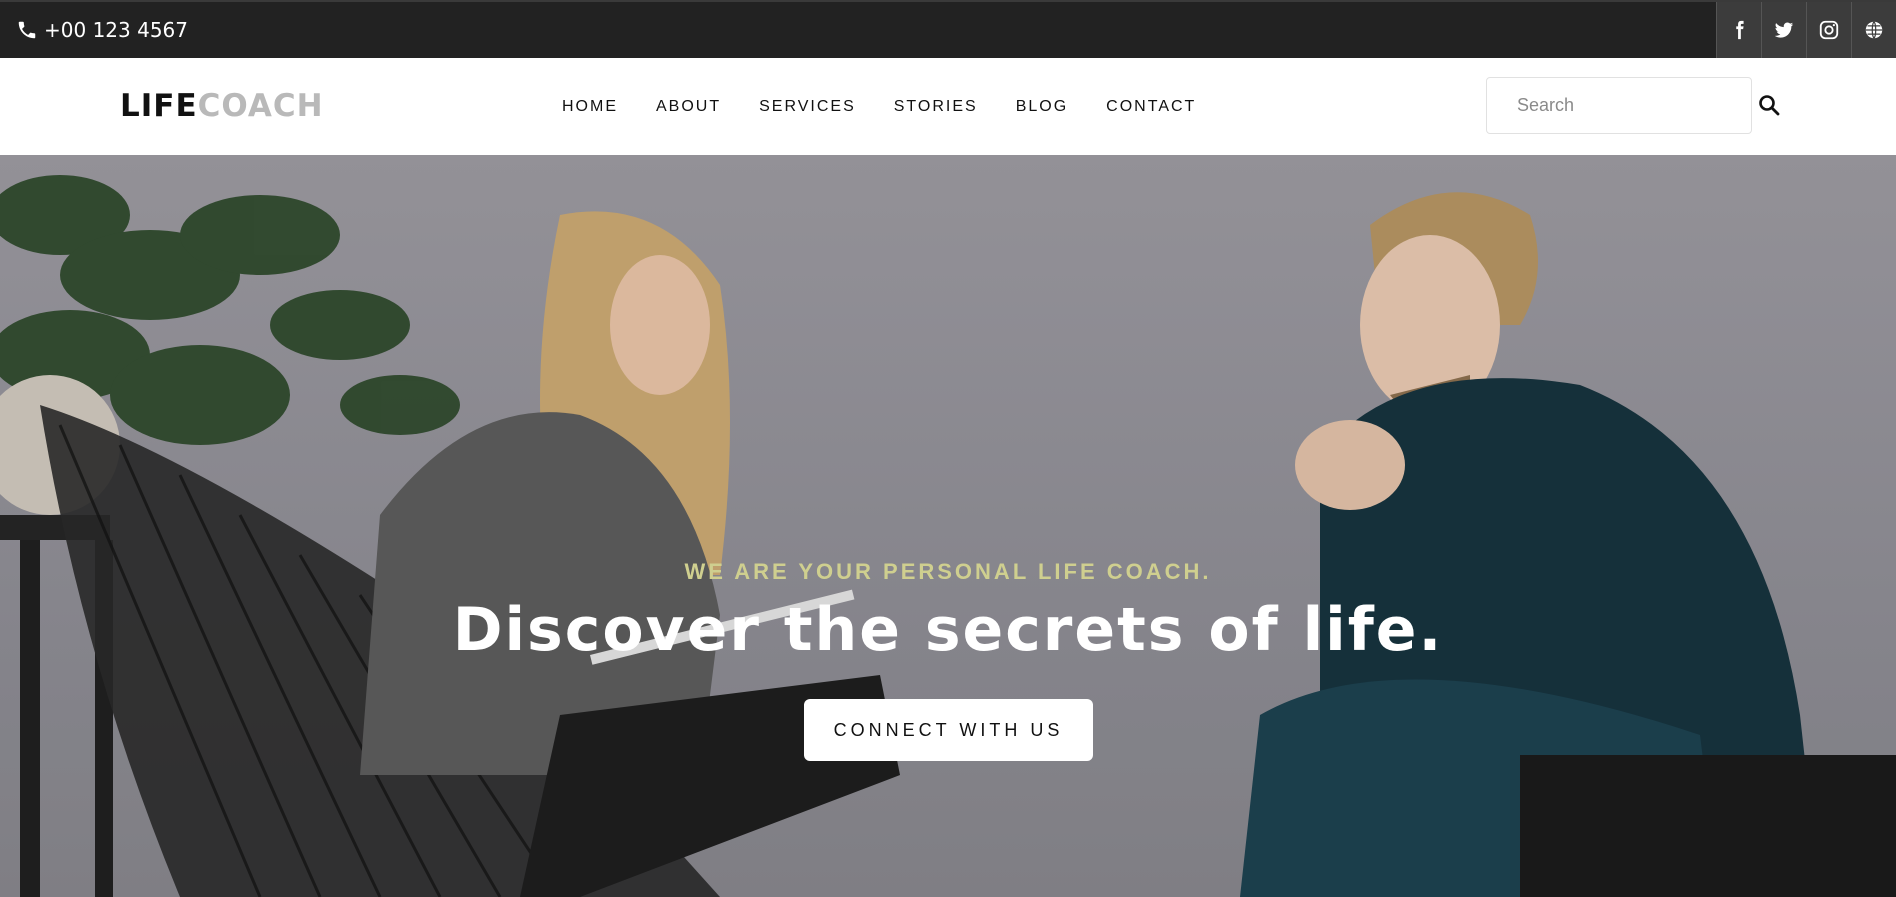  I want to click on top-bar: +00 123 4567, so click(948, 29).